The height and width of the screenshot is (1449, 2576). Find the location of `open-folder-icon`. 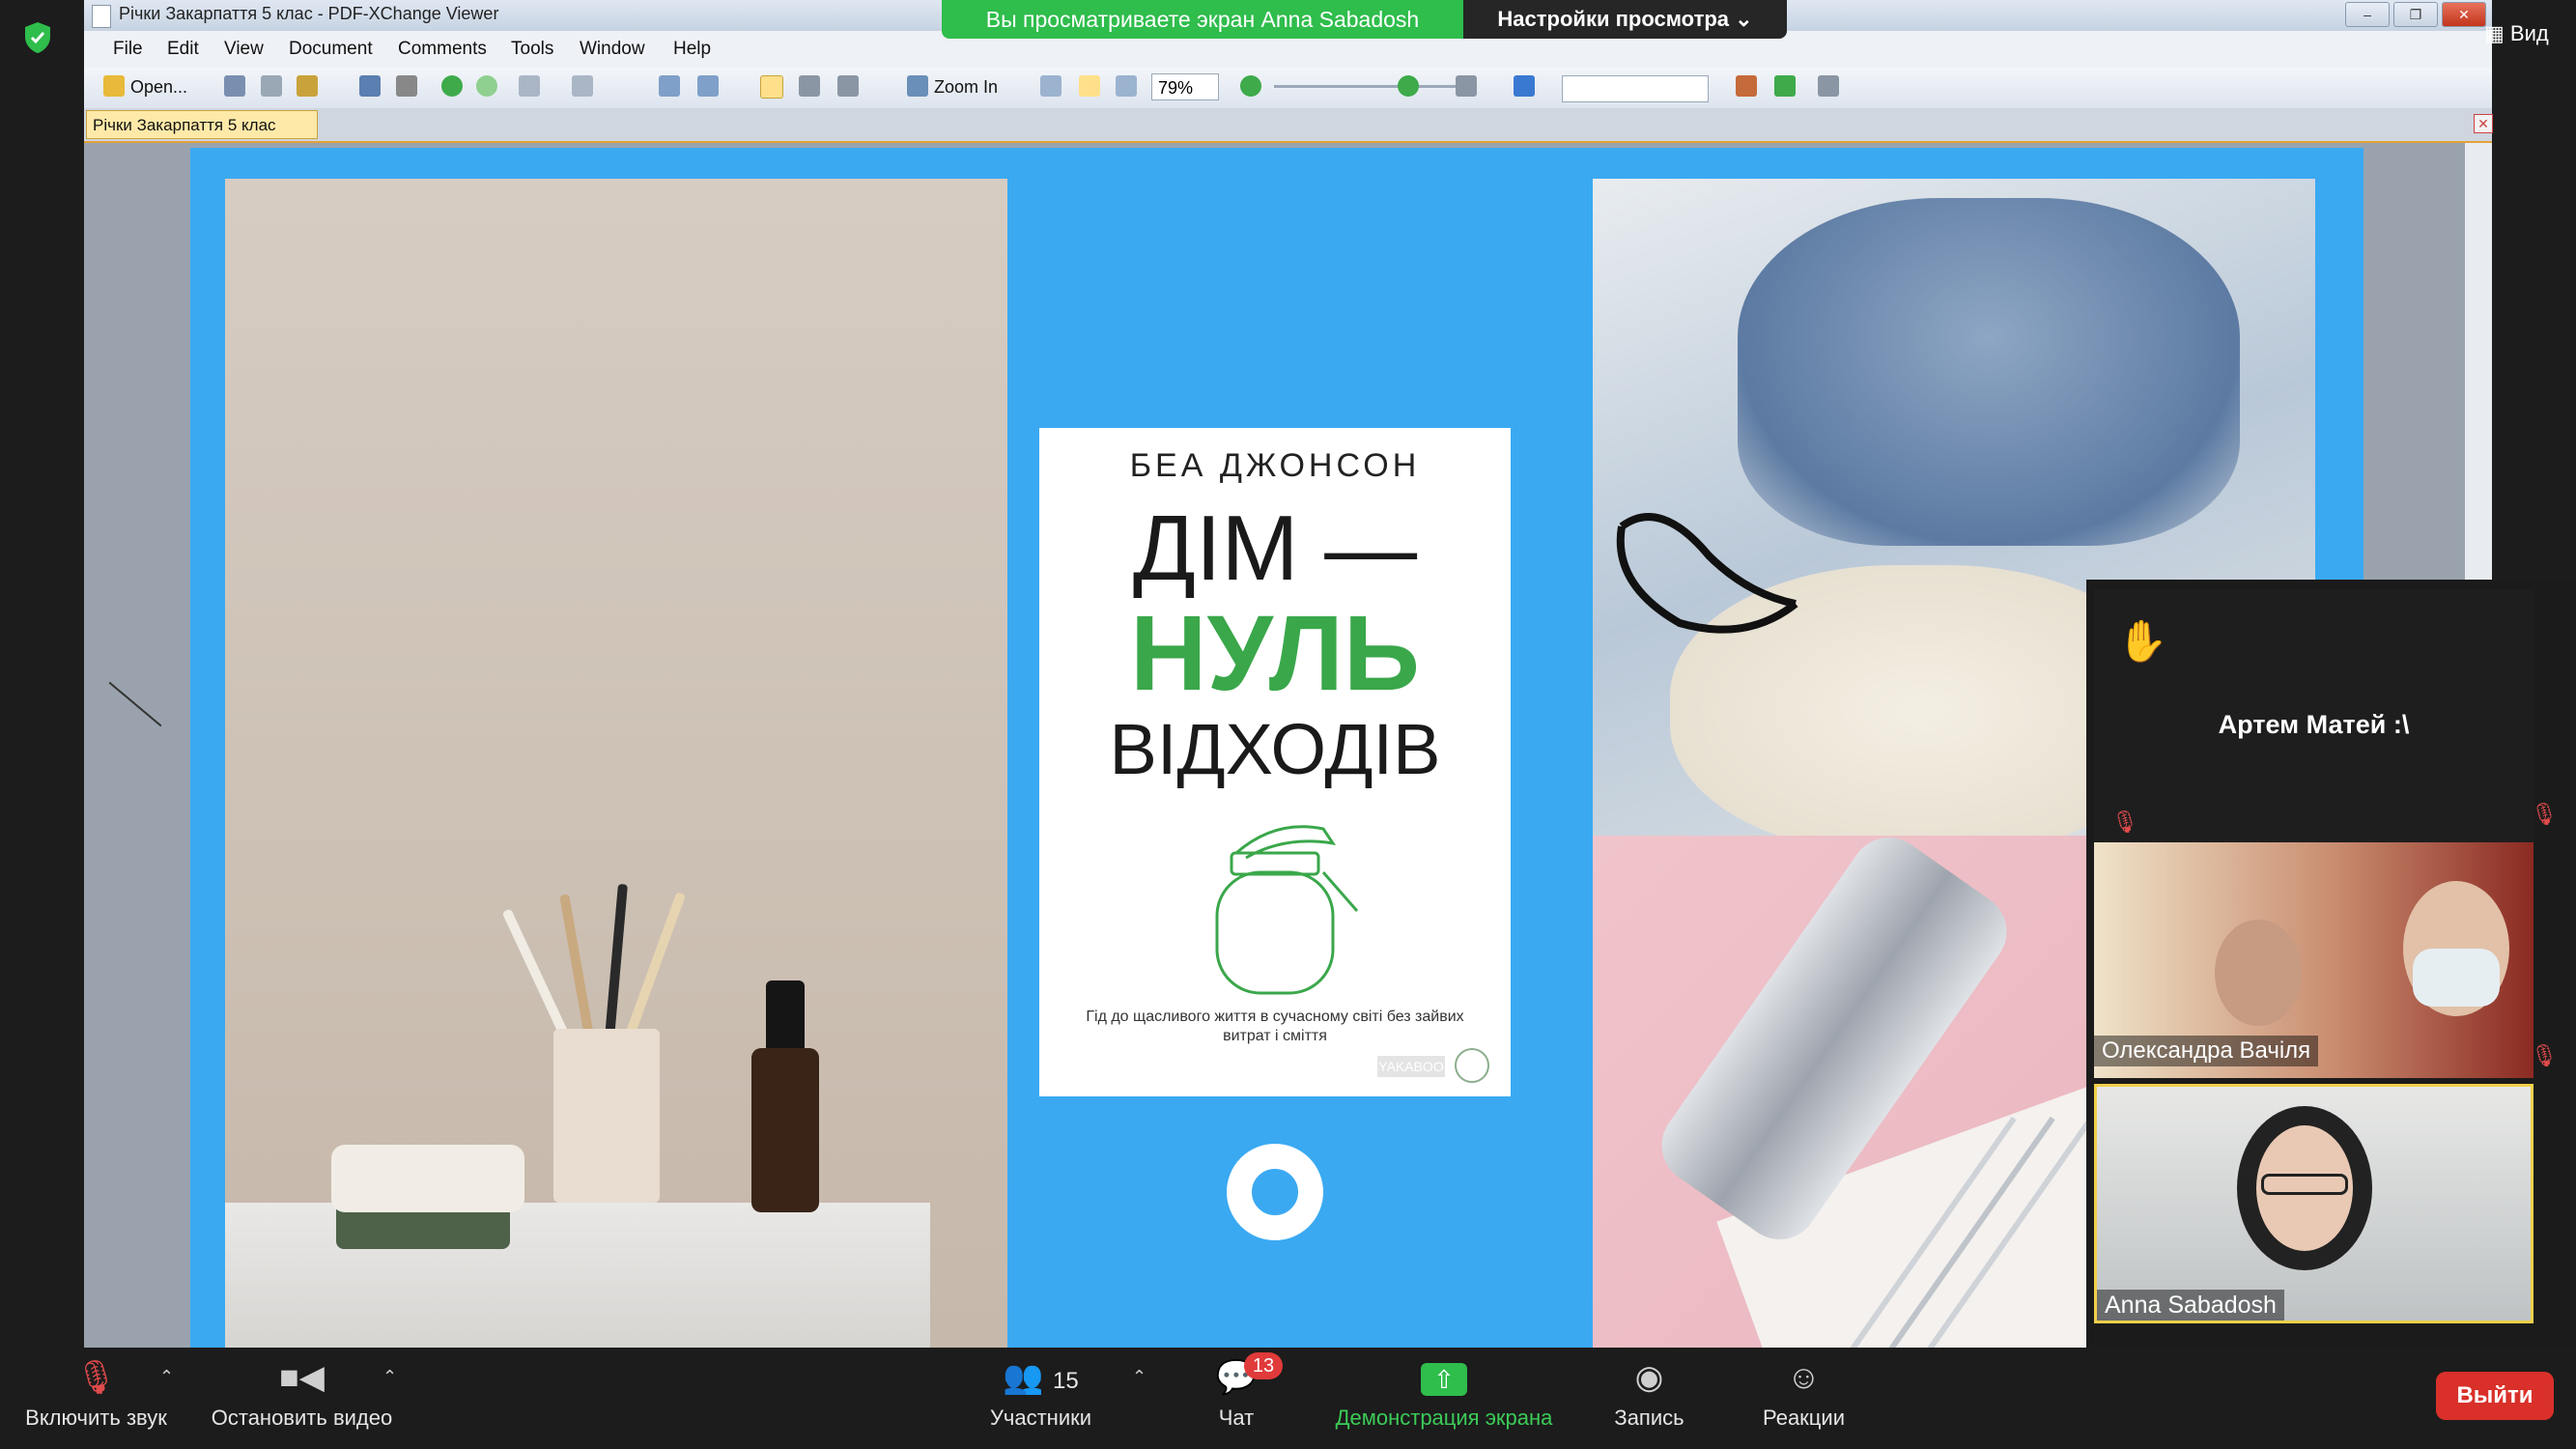

open-folder-icon is located at coordinates (114, 86).